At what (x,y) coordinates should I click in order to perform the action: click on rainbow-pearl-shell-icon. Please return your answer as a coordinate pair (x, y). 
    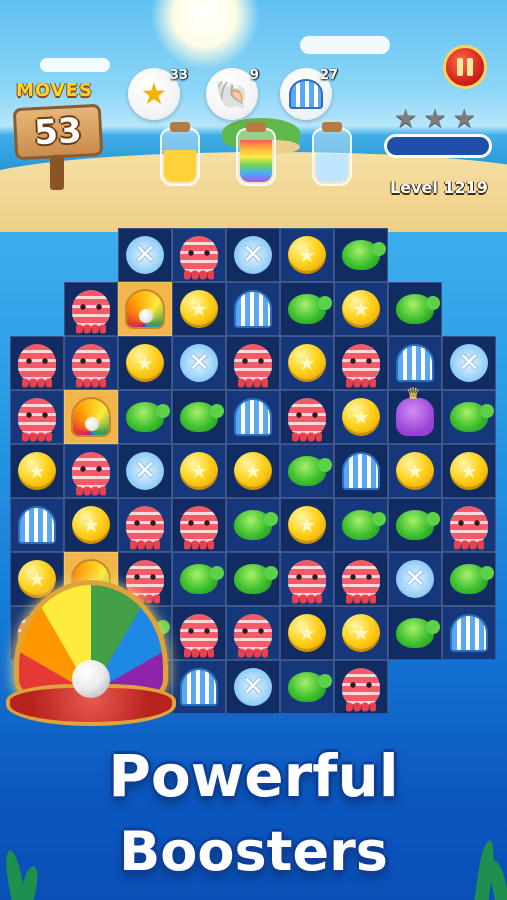
    Looking at the image, I should click on (145, 309).